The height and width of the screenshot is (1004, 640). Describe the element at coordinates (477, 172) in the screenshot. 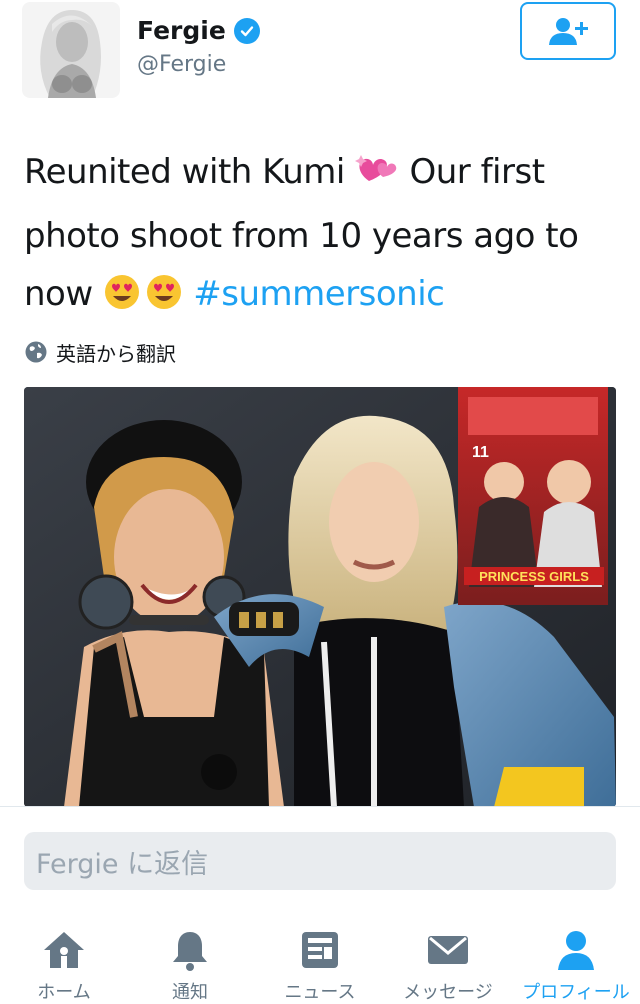

I see `tweet-text-segment: Our first` at that location.